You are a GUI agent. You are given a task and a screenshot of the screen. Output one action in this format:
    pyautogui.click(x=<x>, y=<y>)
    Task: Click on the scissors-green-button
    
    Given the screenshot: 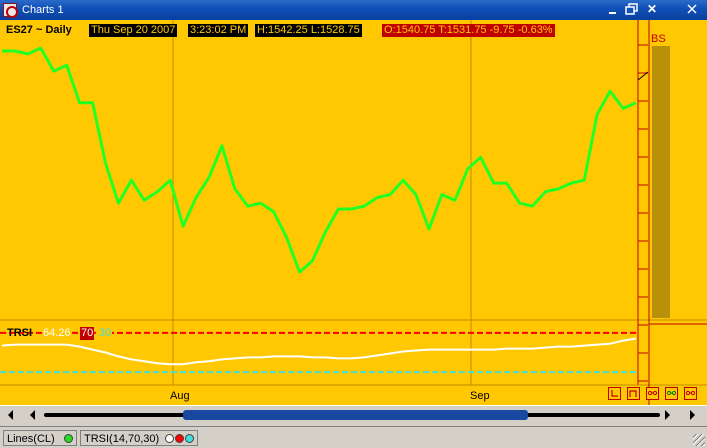 What is the action you would take?
    pyautogui.click(x=671, y=393)
    